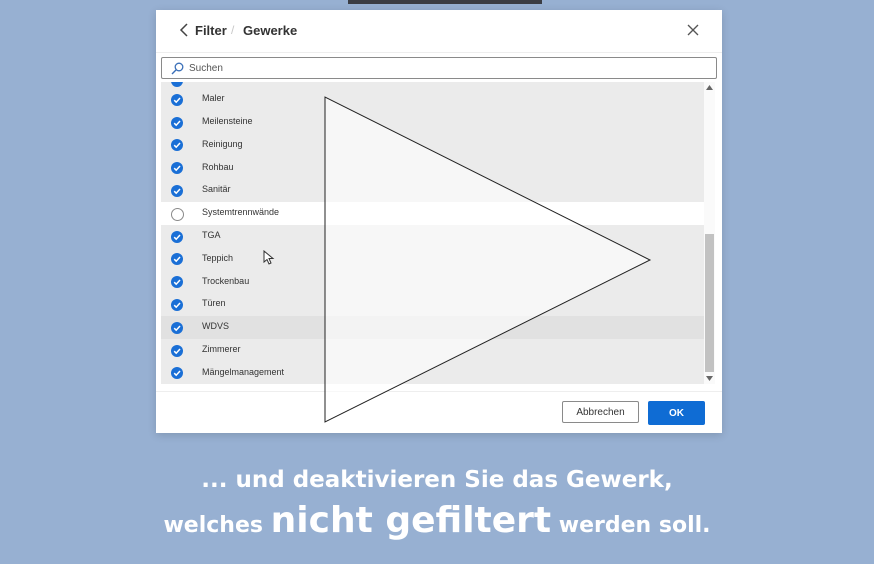 The image size is (874, 564). I want to click on top-bar, so click(445, 2).